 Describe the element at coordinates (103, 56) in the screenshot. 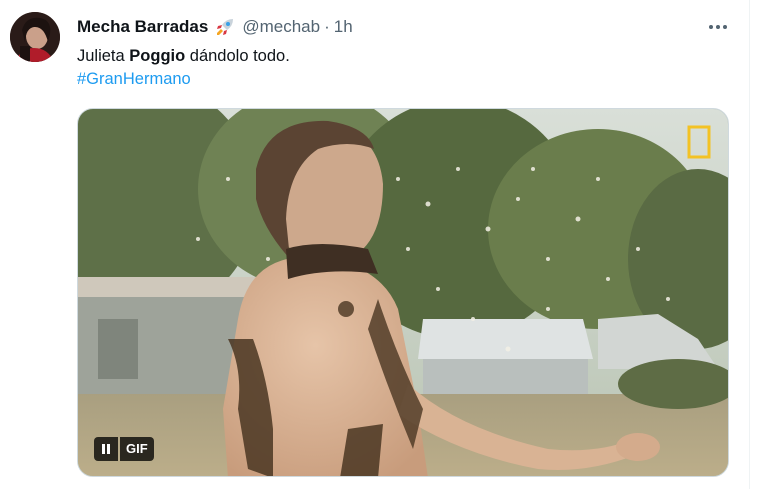

I see `tweet-text-start: Julieta` at that location.